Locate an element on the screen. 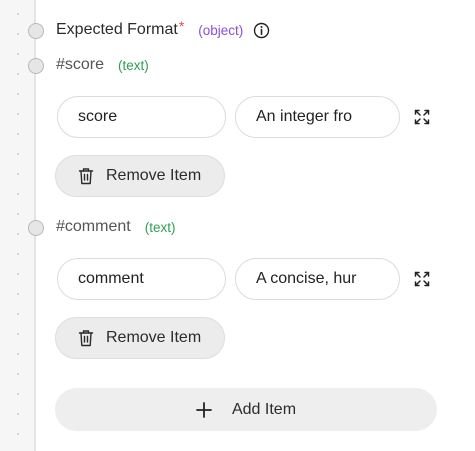 The image size is (475, 451). required-marker: * is located at coordinates (181, 26).